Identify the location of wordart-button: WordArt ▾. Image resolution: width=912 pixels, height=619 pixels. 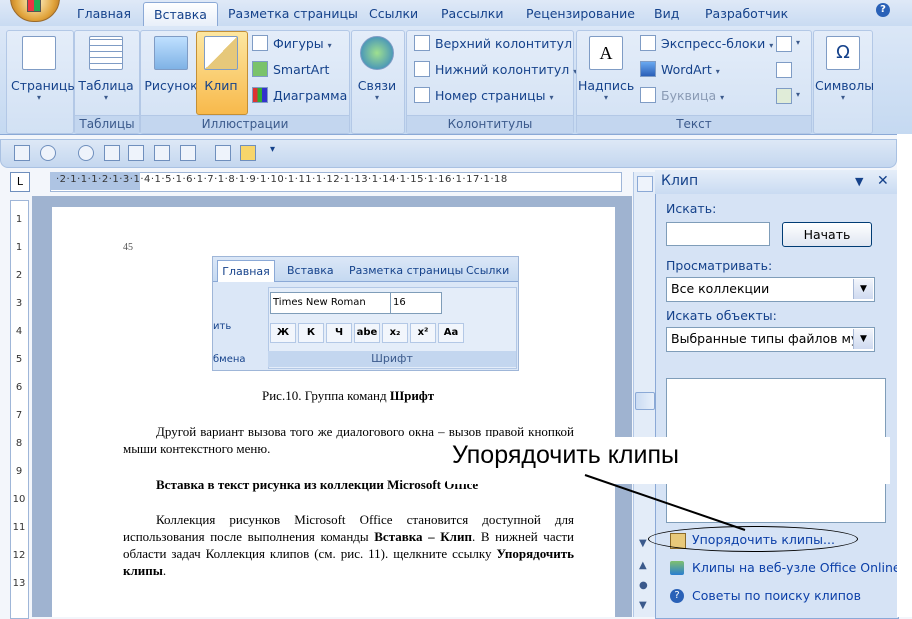
(680, 70).